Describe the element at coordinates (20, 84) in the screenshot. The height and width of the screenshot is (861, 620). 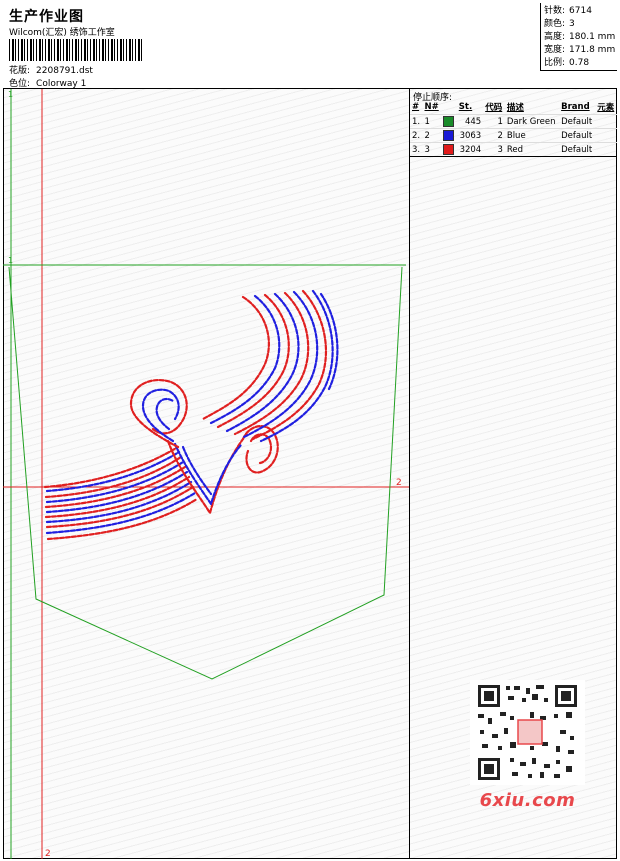
I see `colorway-label: 色位:` at that location.